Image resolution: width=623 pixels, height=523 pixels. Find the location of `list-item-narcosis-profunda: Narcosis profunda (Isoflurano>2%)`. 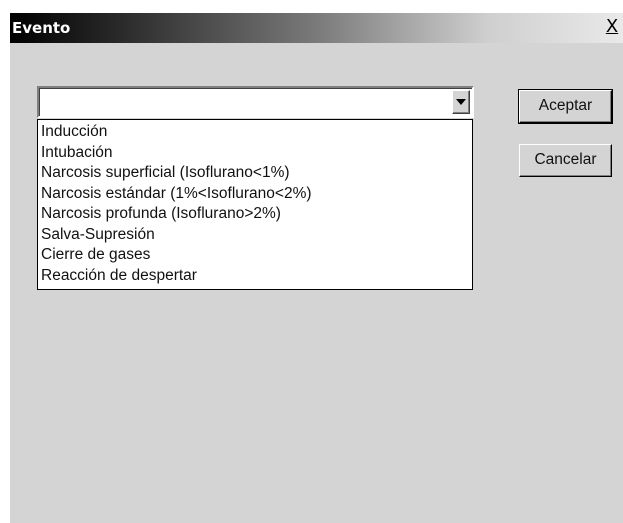

list-item-narcosis-profunda: Narcosis profunda (Isoflurano>2%) is located at coordinates (255, 214).